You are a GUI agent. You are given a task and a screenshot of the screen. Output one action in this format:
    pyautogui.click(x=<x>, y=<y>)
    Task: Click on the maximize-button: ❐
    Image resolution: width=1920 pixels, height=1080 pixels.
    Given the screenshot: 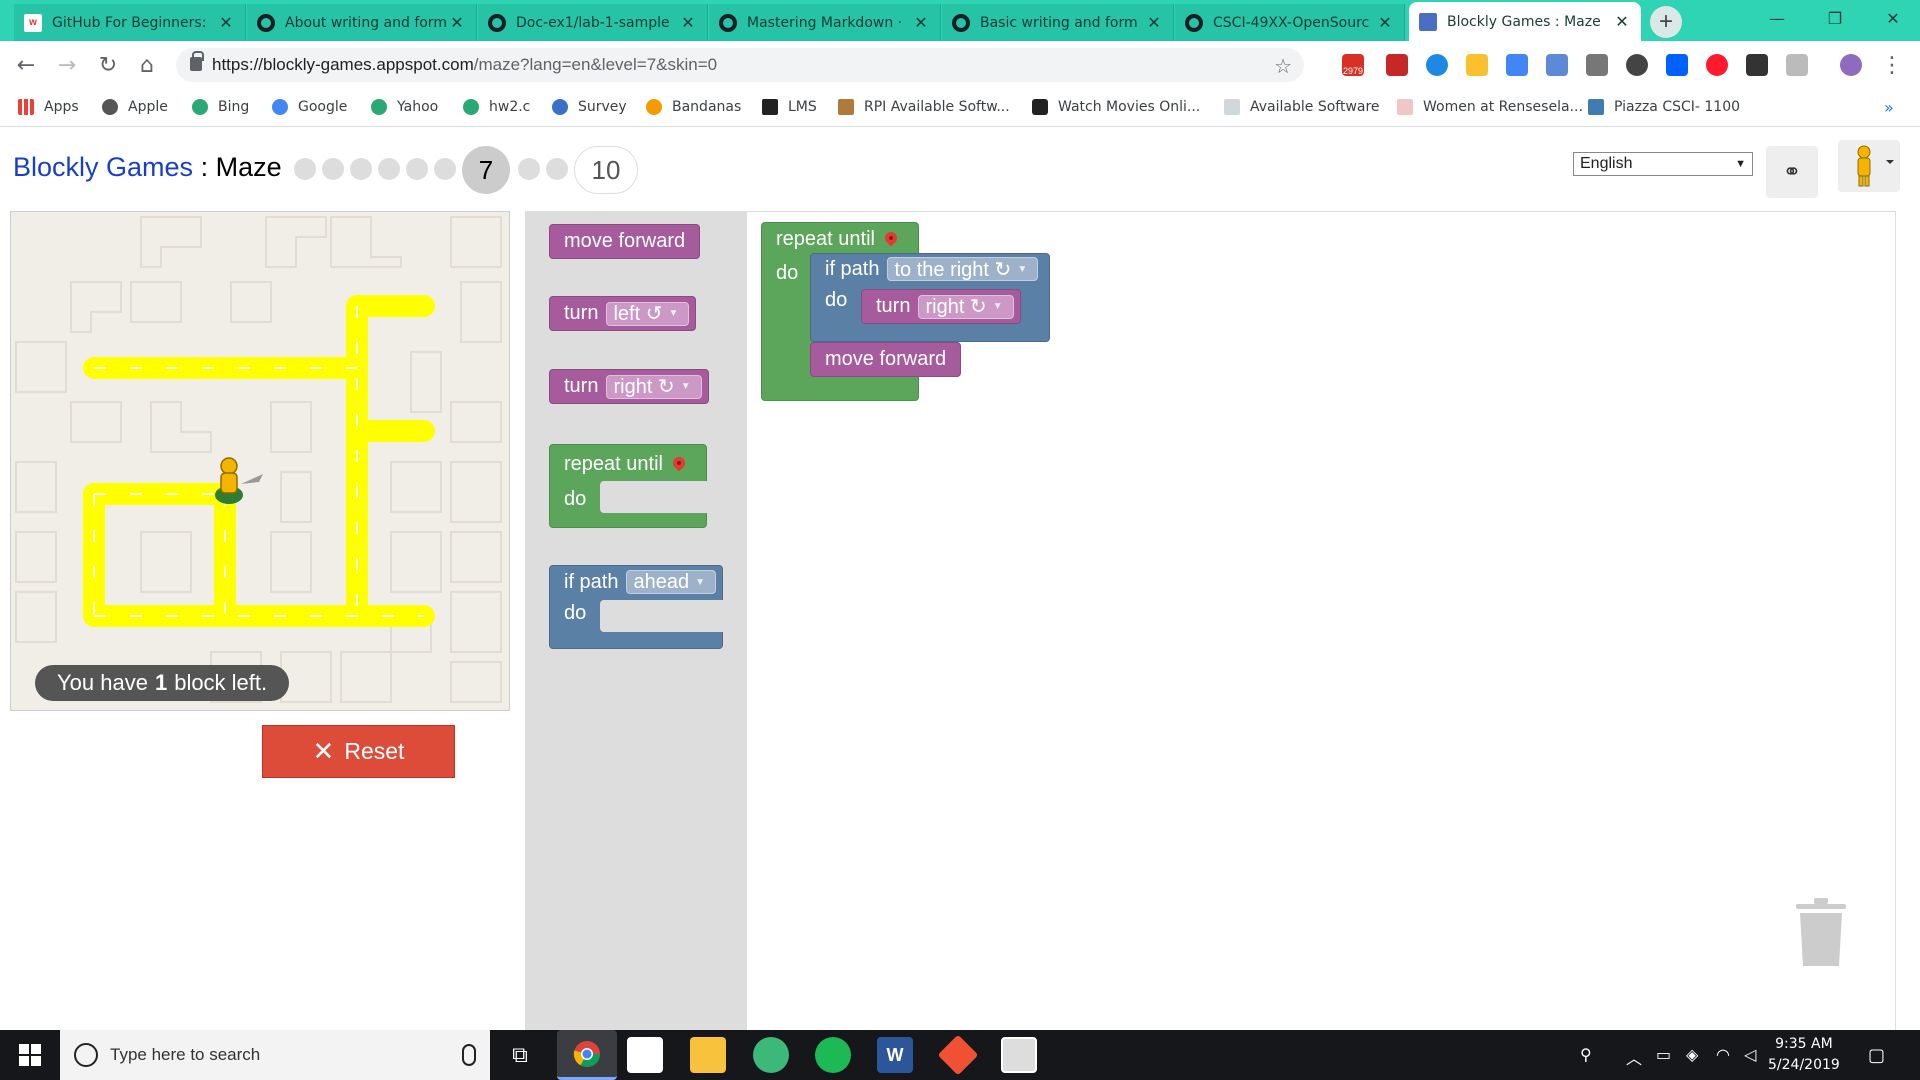 What is the action you would take?
    pyautogui.click(x=1835, y=18)
    